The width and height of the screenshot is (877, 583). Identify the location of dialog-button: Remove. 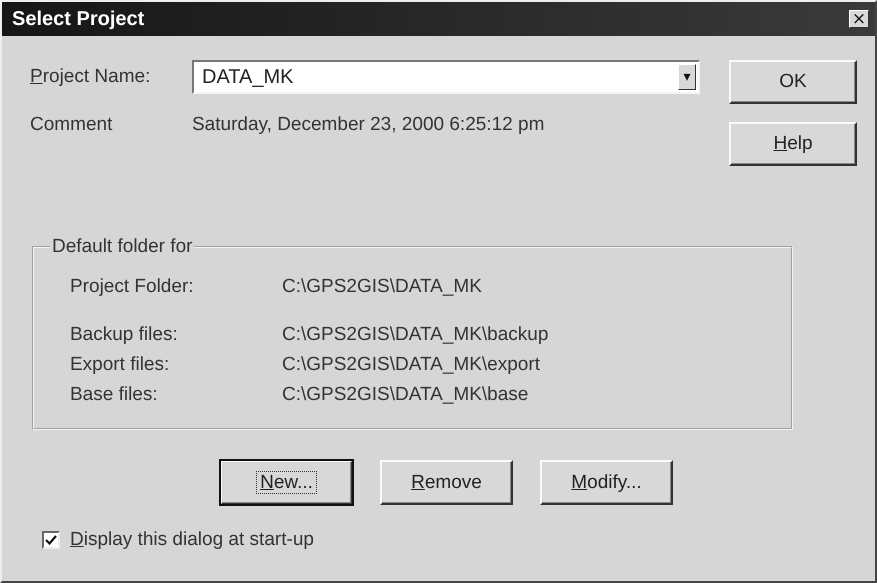
(446, 482).